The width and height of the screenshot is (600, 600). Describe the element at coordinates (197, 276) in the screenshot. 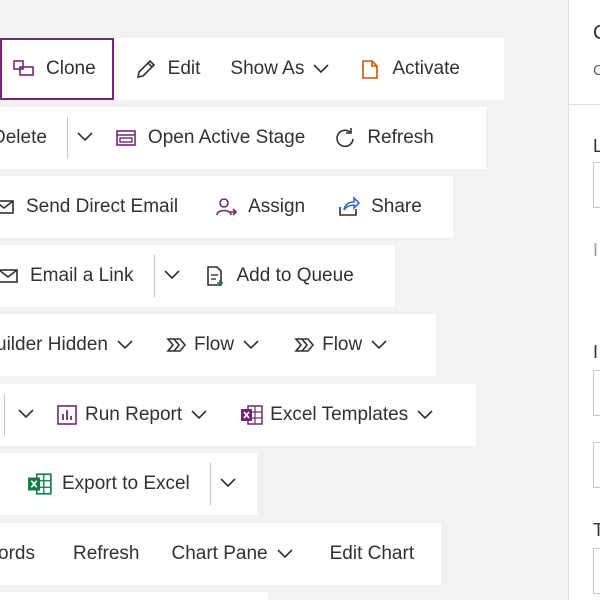

I see `command-bar-row-4: Email a Link Add to Queue` at that location.